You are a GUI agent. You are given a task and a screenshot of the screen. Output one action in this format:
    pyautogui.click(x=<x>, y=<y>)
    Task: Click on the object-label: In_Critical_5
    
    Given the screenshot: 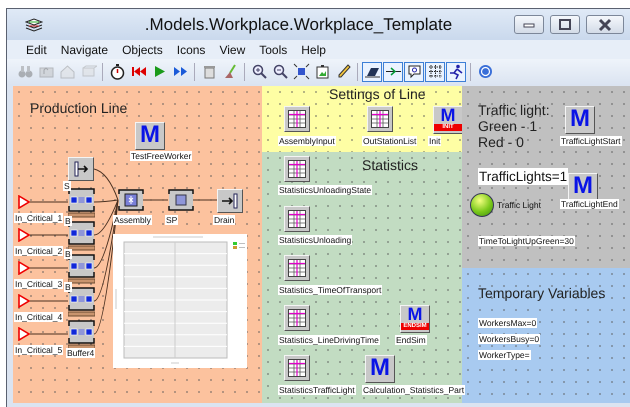 What is the action you would take?
    pyautogui.click(x=39, y=350)
    